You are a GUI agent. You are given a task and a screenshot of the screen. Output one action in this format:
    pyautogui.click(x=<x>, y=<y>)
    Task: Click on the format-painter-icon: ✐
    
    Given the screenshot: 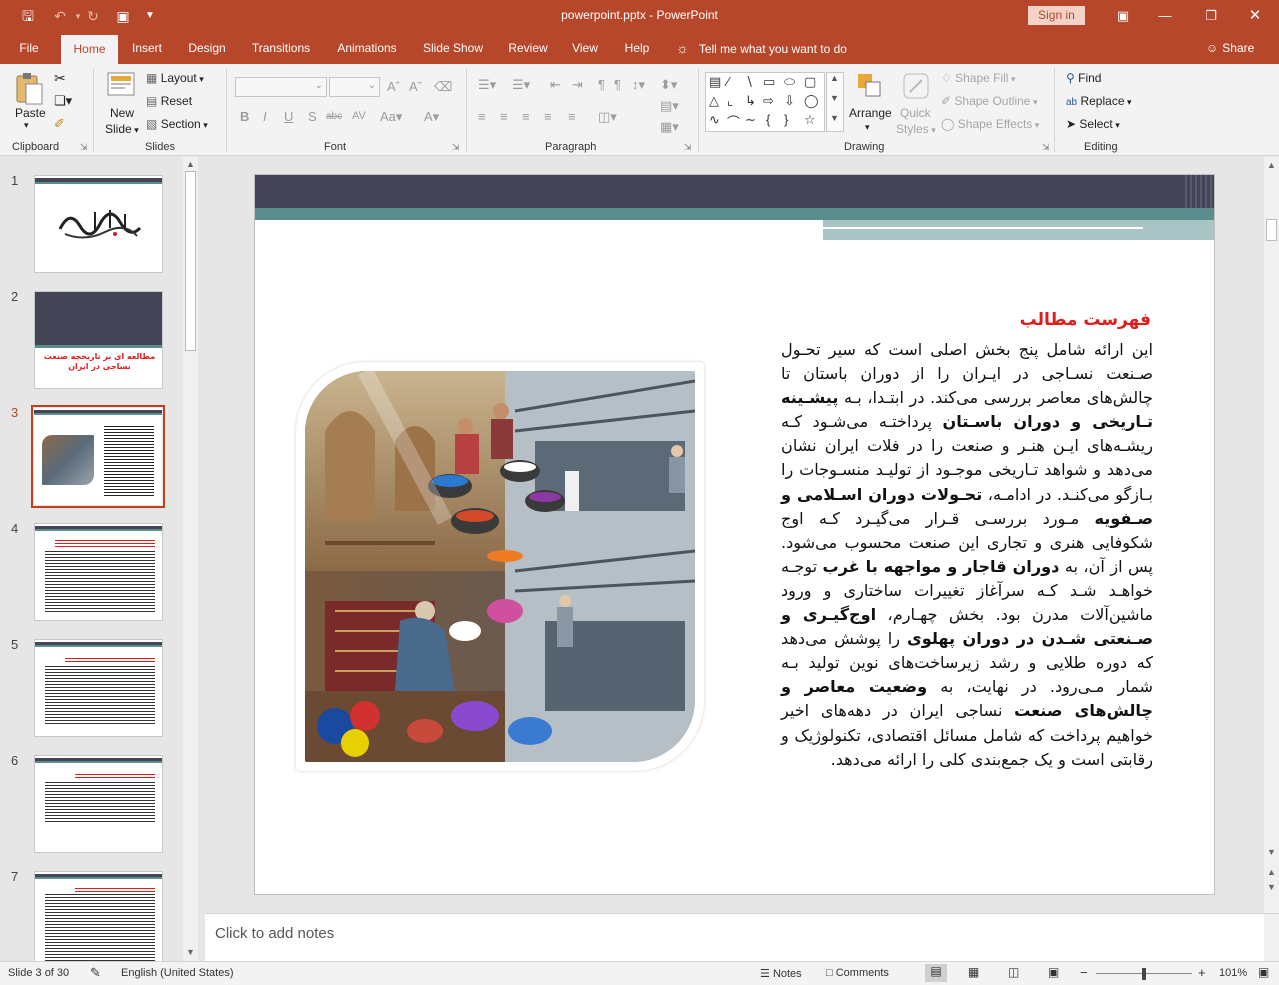 What is the action you would take?
    pyautogui.click(x=59, y=124)
    